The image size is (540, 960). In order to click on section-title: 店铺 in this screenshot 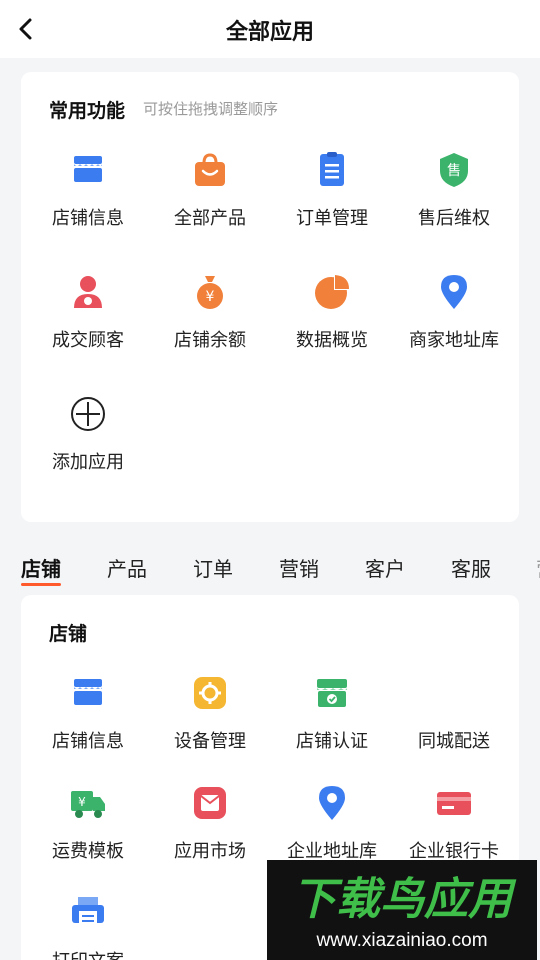, I will do `click(68, 634)`.